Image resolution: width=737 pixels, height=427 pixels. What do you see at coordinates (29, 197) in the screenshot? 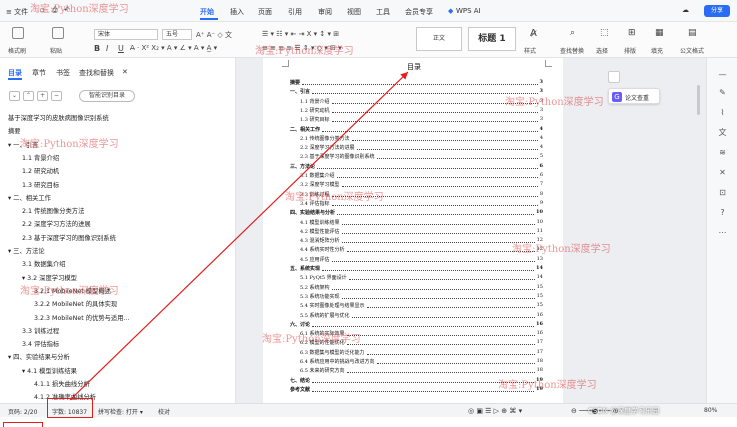
I see `toc-tree-item: ▾ 二、相关工作` at bounding box center [29, 197].